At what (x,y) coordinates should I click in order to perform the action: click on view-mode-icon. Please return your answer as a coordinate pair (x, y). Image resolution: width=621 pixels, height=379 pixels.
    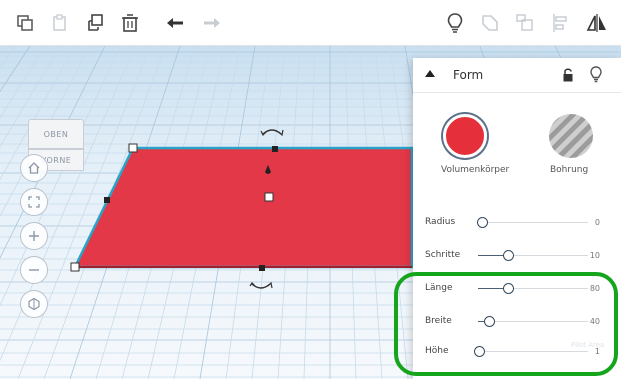
    Looking at the image, I should click on (34, 304).